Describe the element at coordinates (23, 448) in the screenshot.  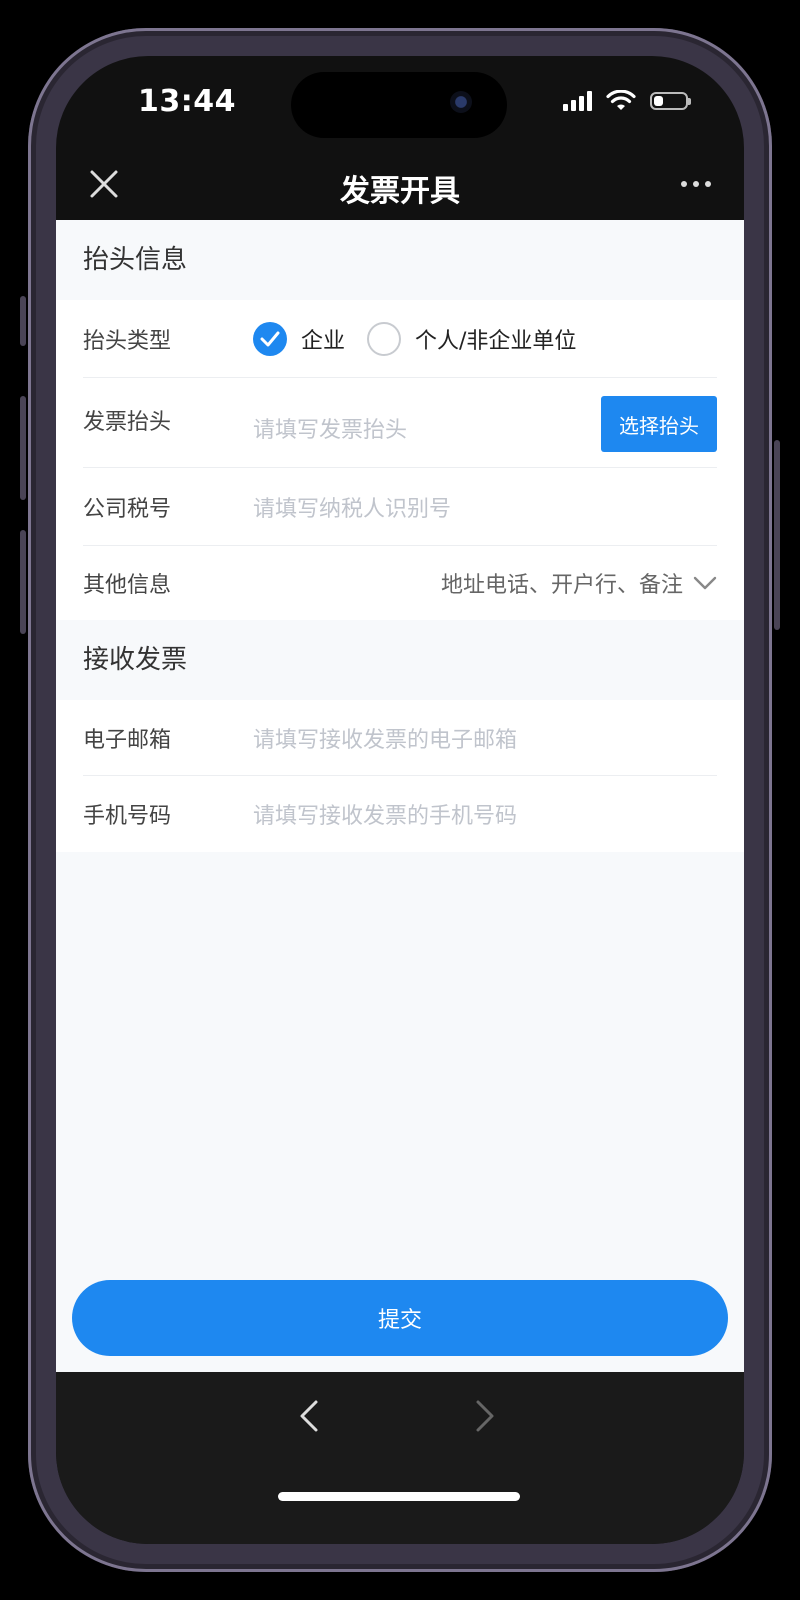
I see `volume-up-button` at that location.